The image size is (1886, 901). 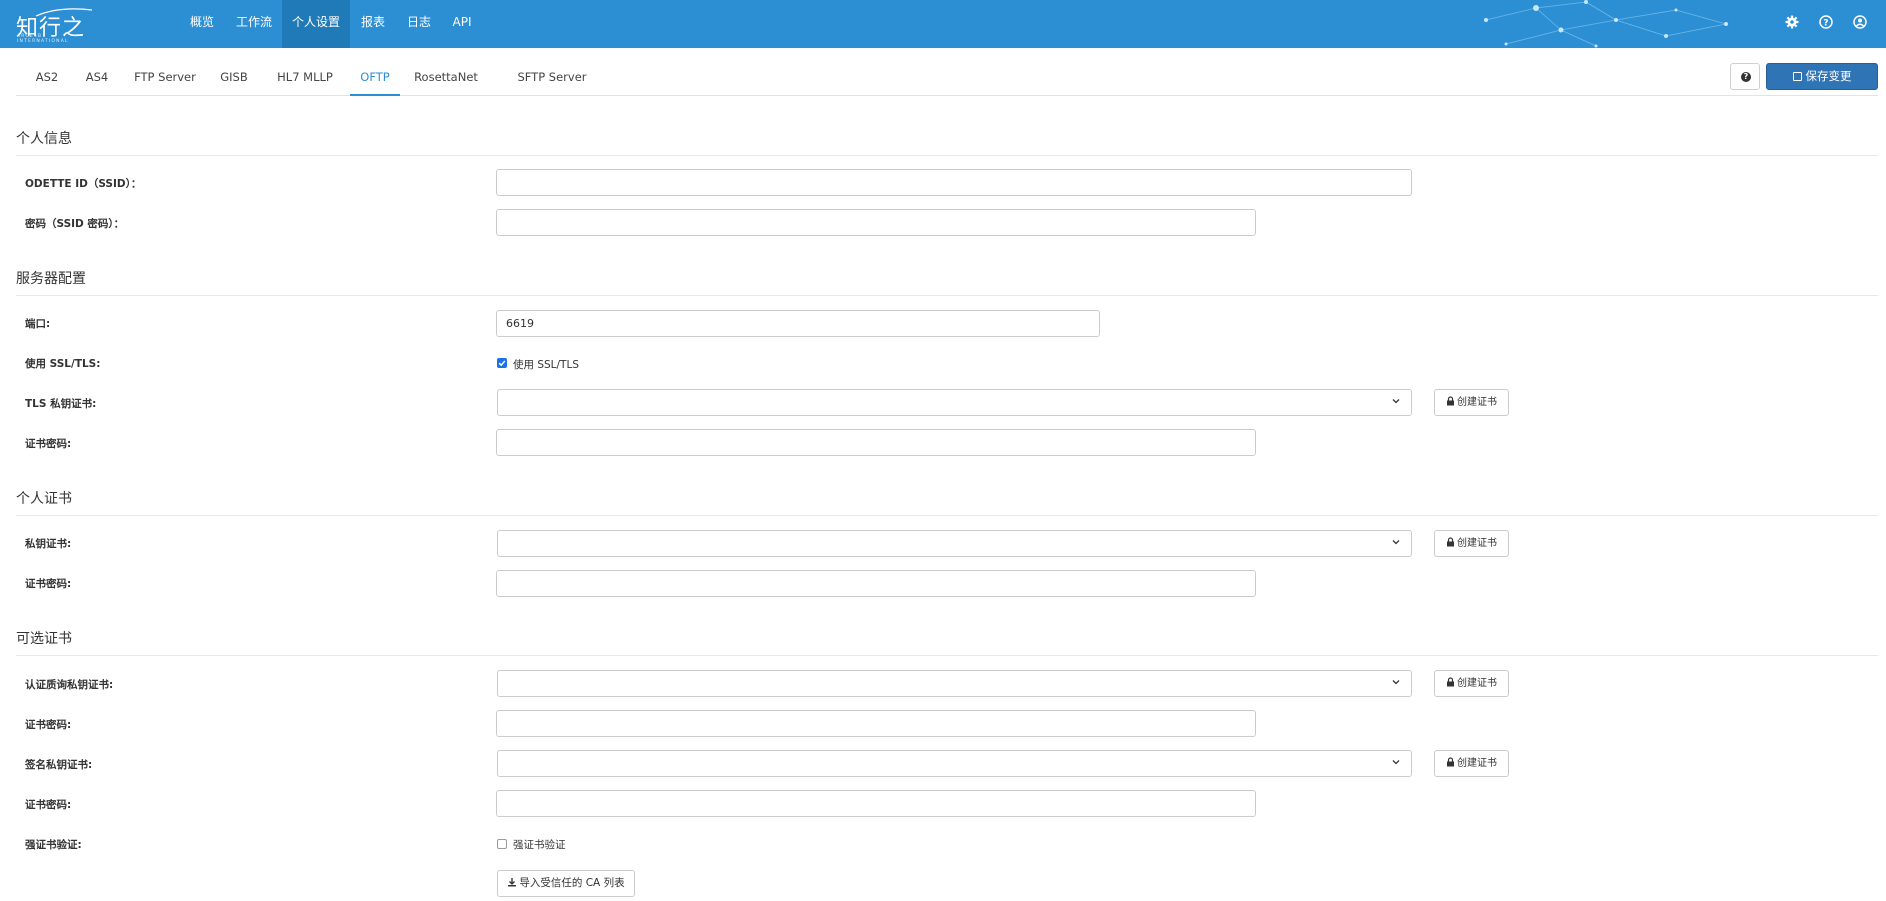 I want to click on help-icon: ?, so click(x=1826, y=22).